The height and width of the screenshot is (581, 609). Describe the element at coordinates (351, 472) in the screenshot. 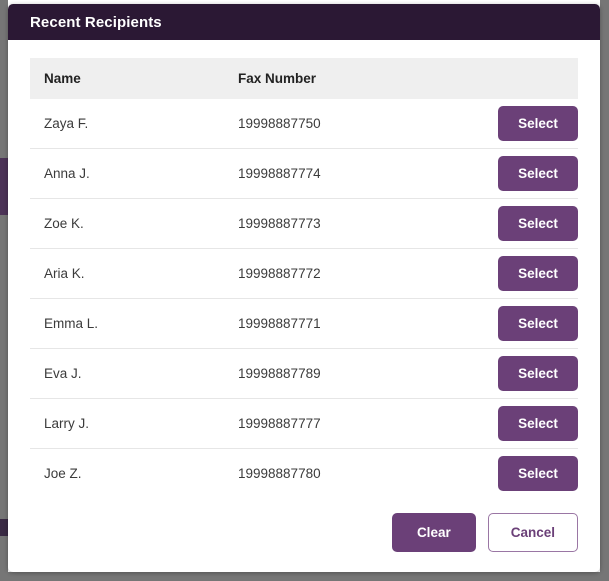

I see `cell-fax-number: 19998887780` at that location.